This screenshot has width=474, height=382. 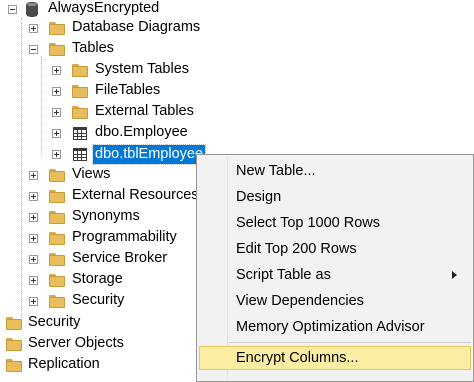 I want to click on menu-item-design: Design, so click(x=335, y=197).